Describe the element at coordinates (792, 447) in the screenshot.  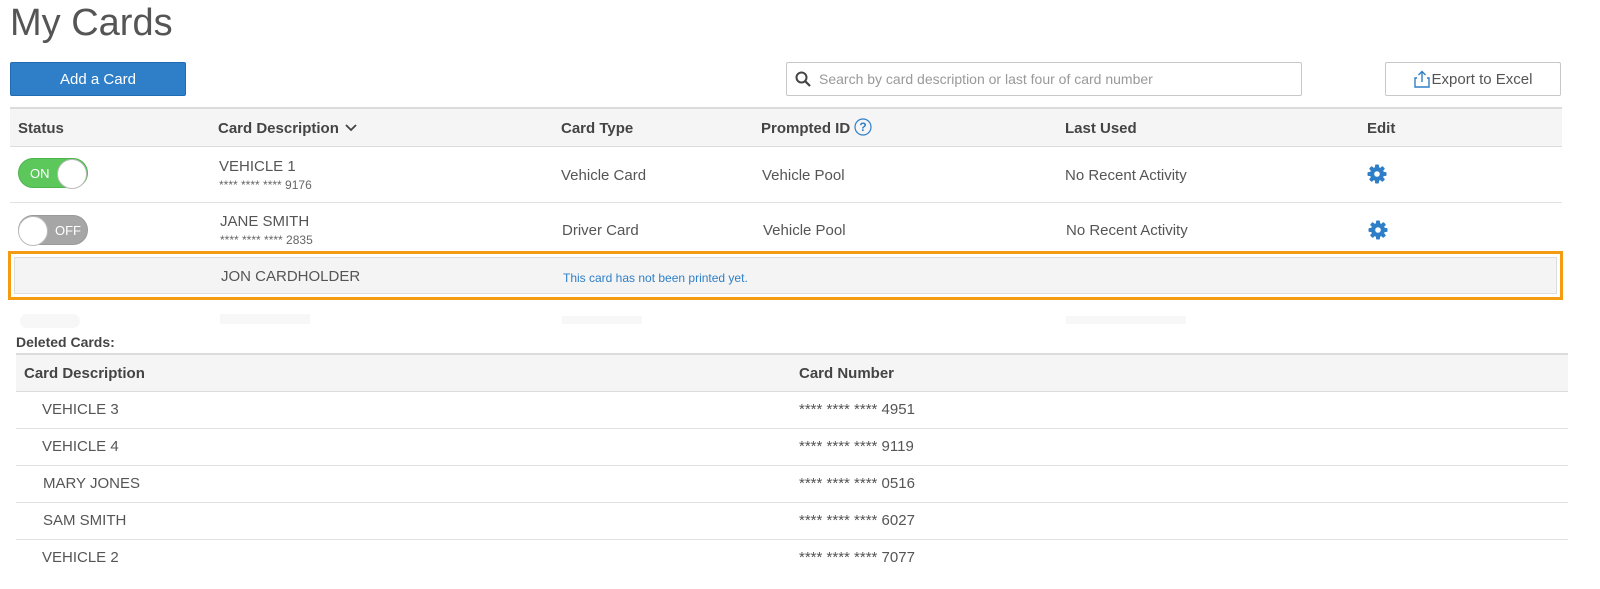
I see `table-row: VEHICLE 4 **** **** **** 9119` at that location.